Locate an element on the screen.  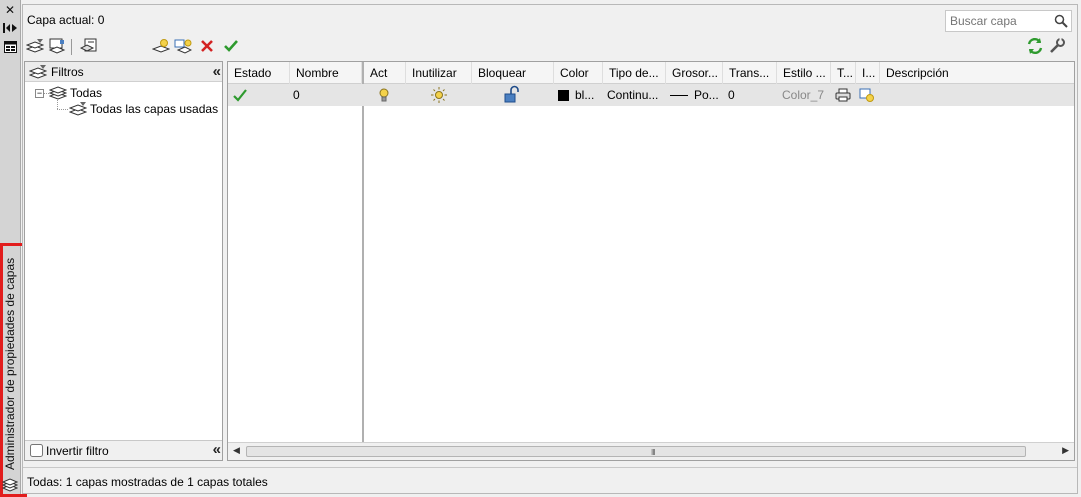
on-off-toggle is located at coordinates (384, 95).